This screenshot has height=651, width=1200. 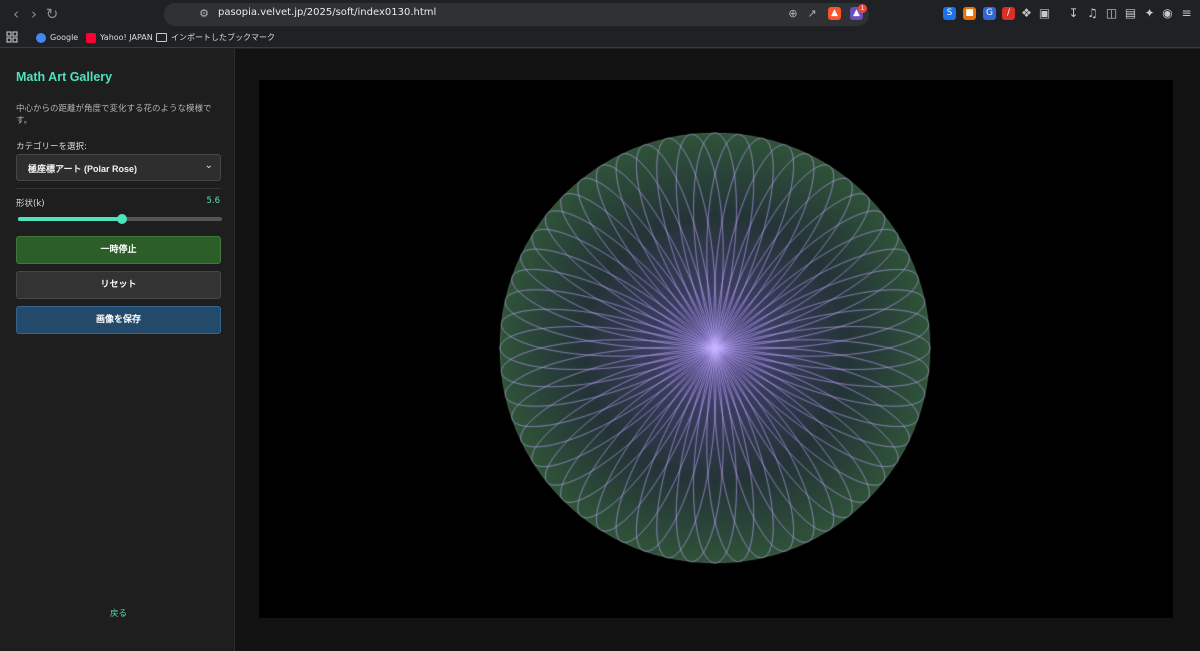 What do you see at coordinates (118, 250) in the screenshot?
I see `pause-button: 一時停止` at bounding box center [118, 250].